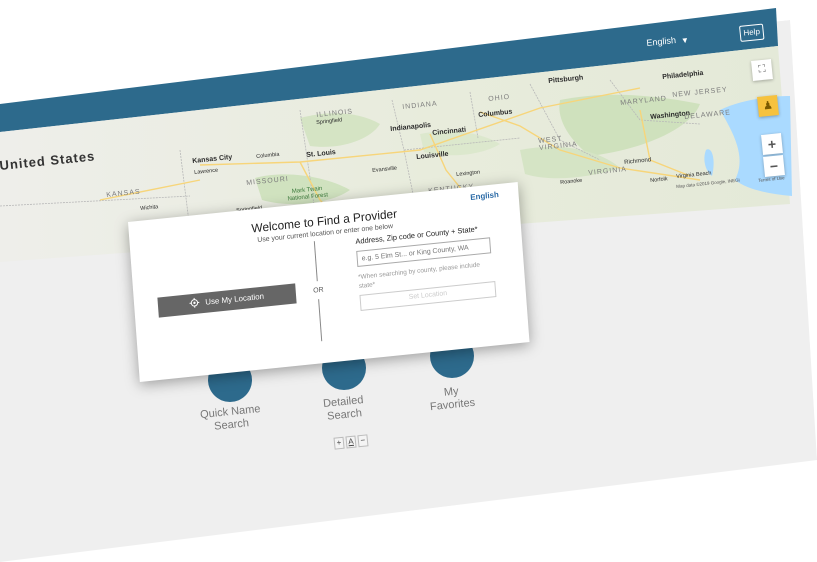  What do you see at coordinates (194, 302) in the screenshot?
I see `crosshair-icon` at bounding box center [194, 302].